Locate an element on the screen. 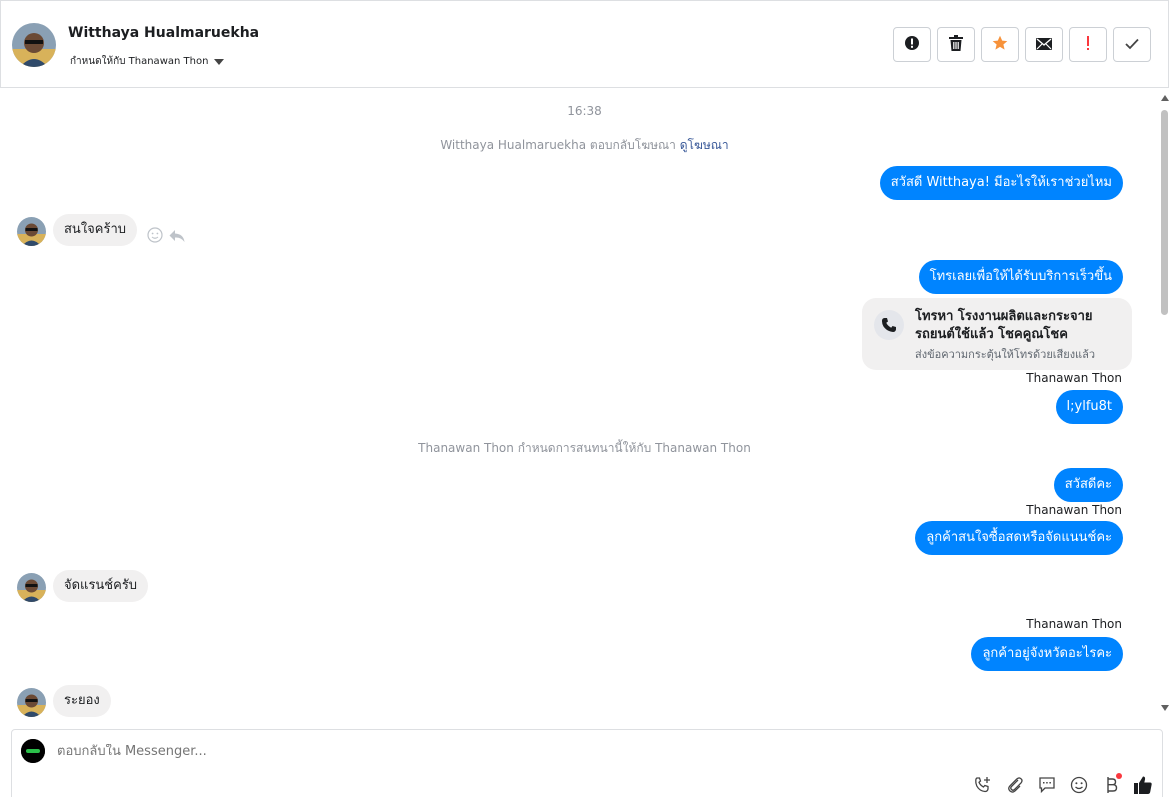 Image resolution: width=1169 pixels, height=797 pixels. incoming-message: ระยอง is located at coordinates (82, 701).